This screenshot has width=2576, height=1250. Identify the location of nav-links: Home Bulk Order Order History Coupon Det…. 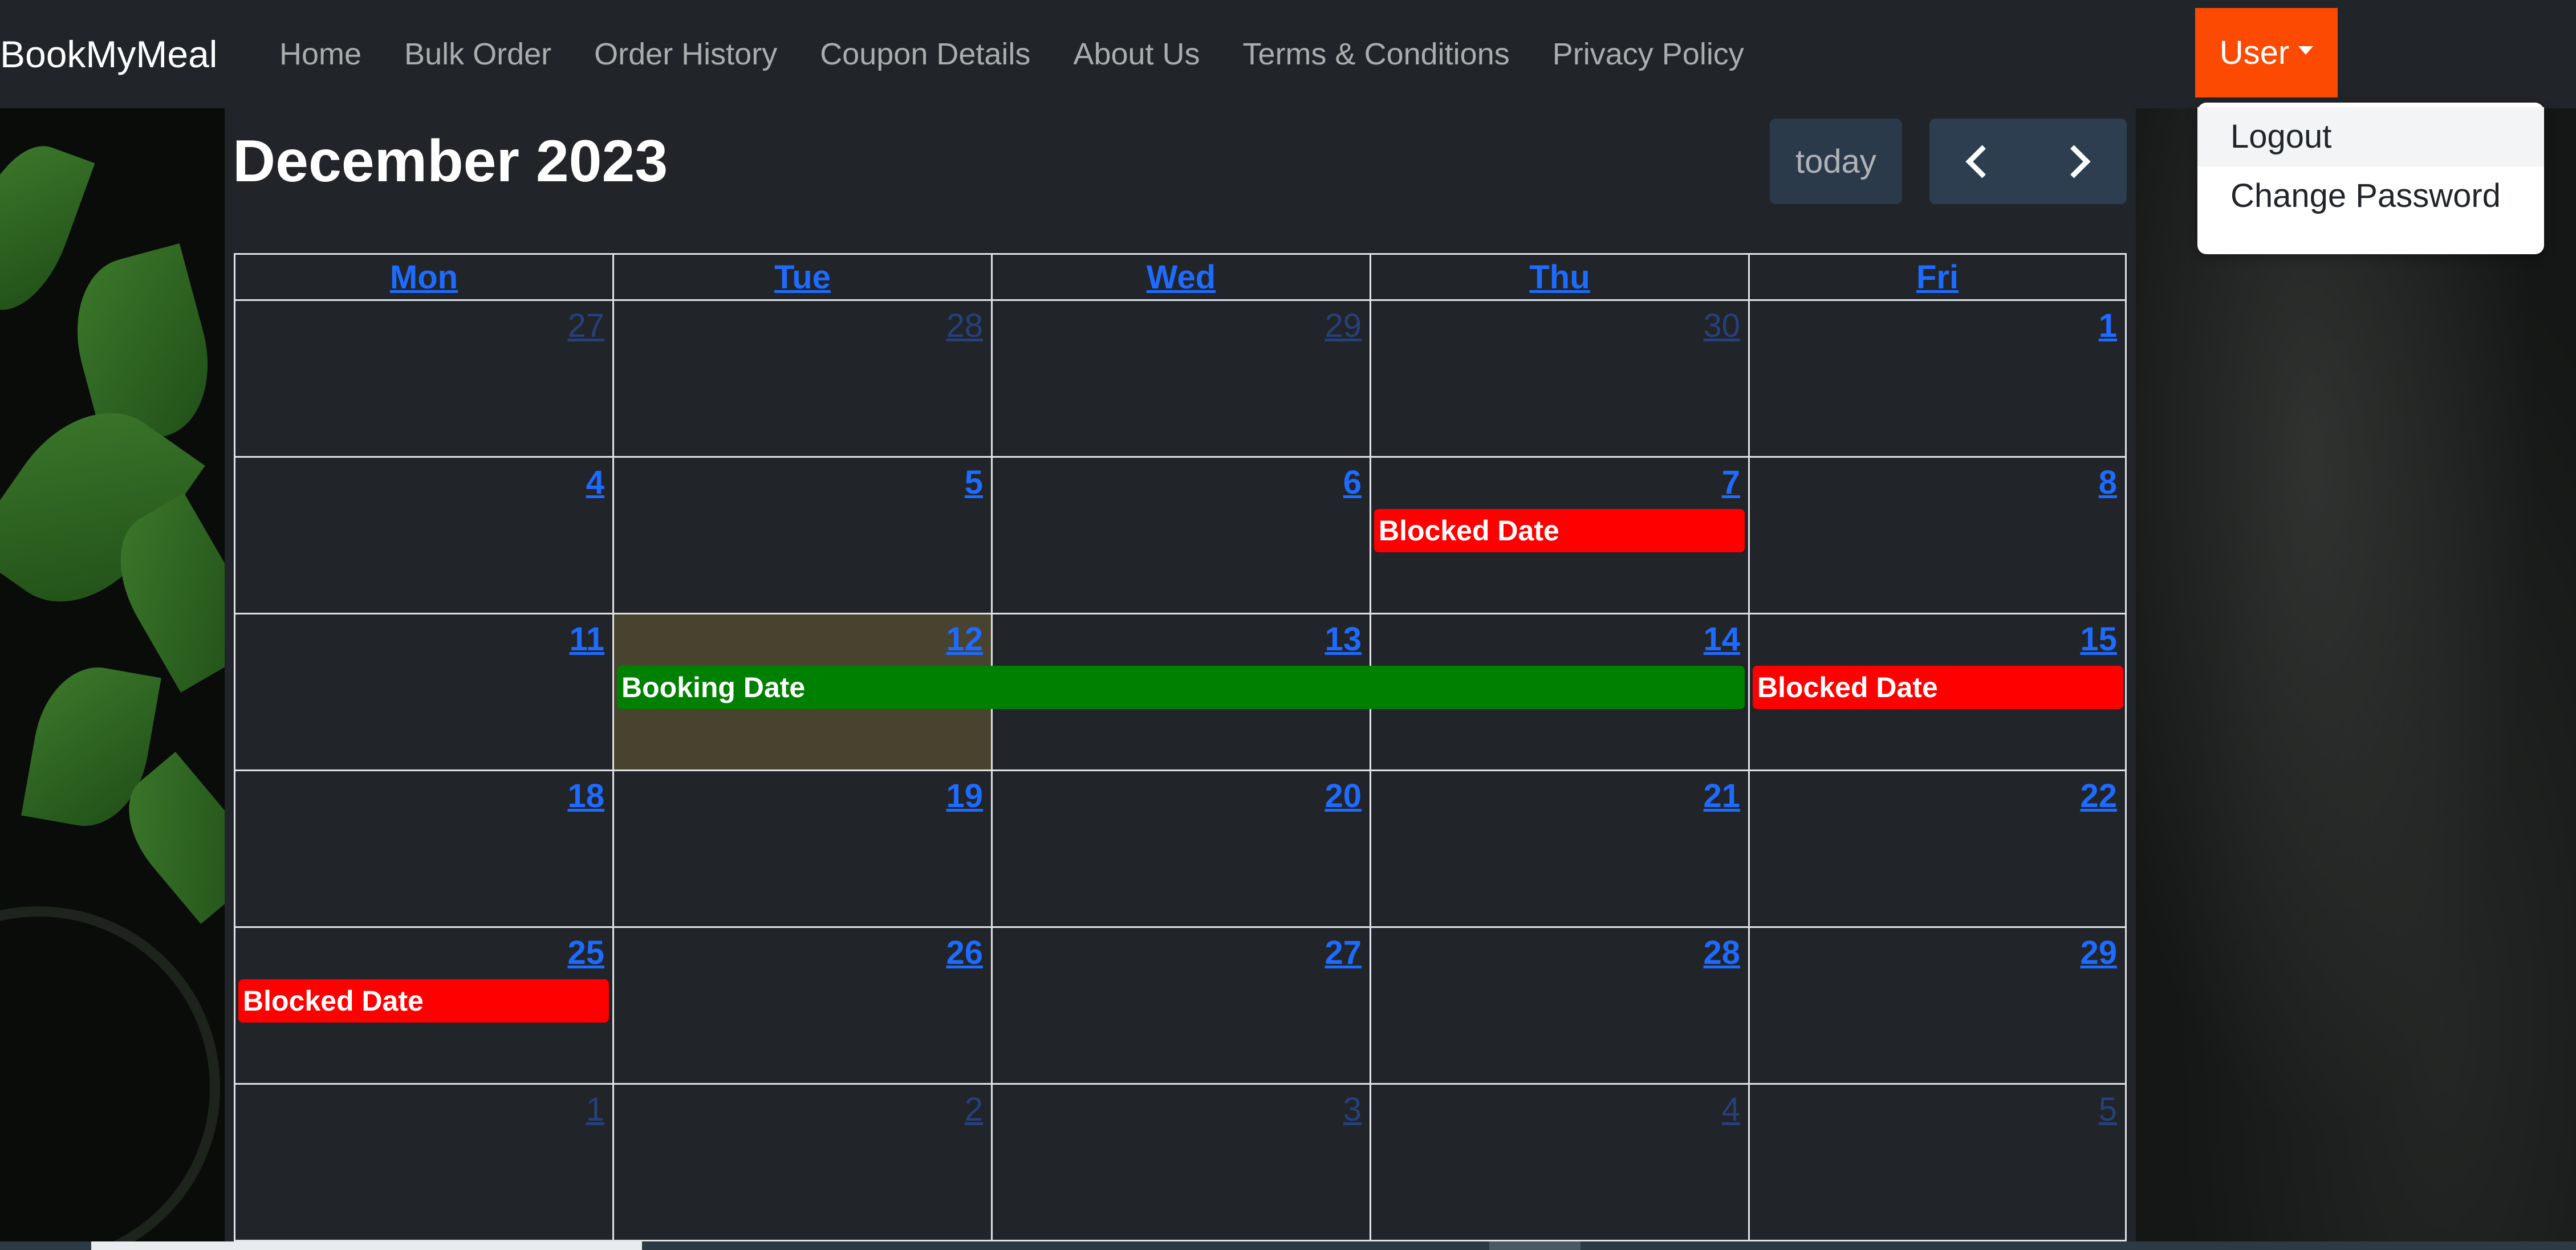
(1033, 54).